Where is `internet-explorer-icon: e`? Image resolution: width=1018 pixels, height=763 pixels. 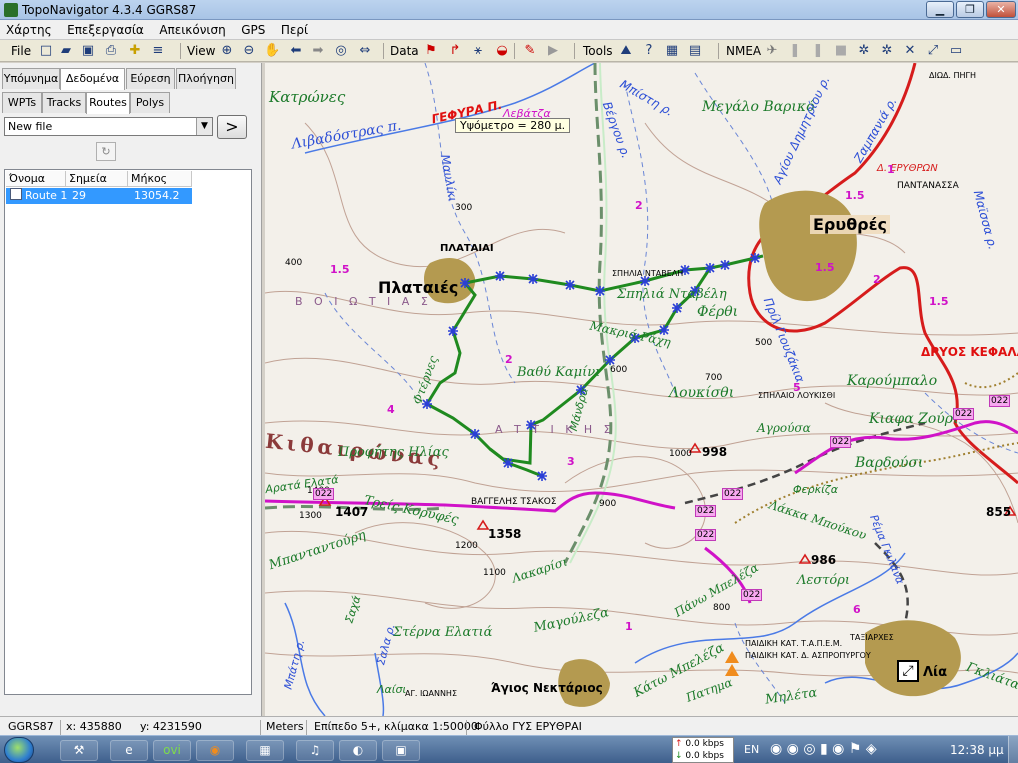
internet-explorer-icon: e is located at coordinates (129, 750).